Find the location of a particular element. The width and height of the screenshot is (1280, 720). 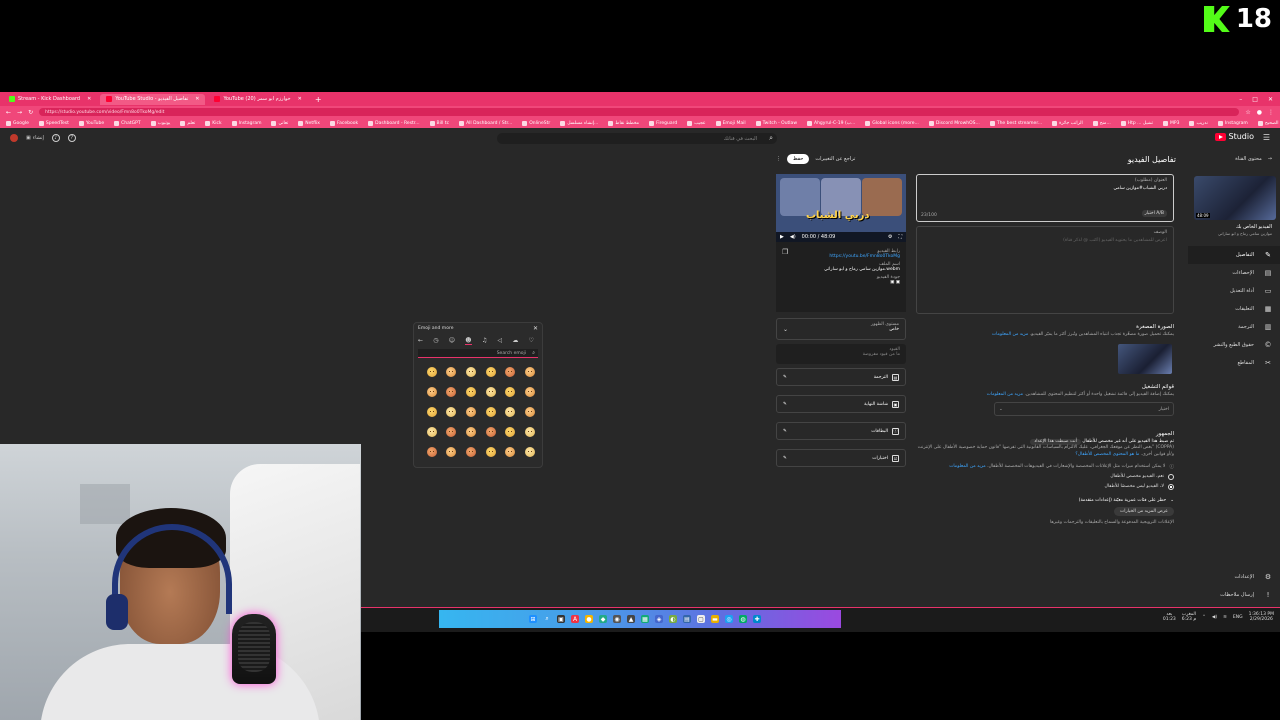

app-icon: A is located at coordinates (575, 619).